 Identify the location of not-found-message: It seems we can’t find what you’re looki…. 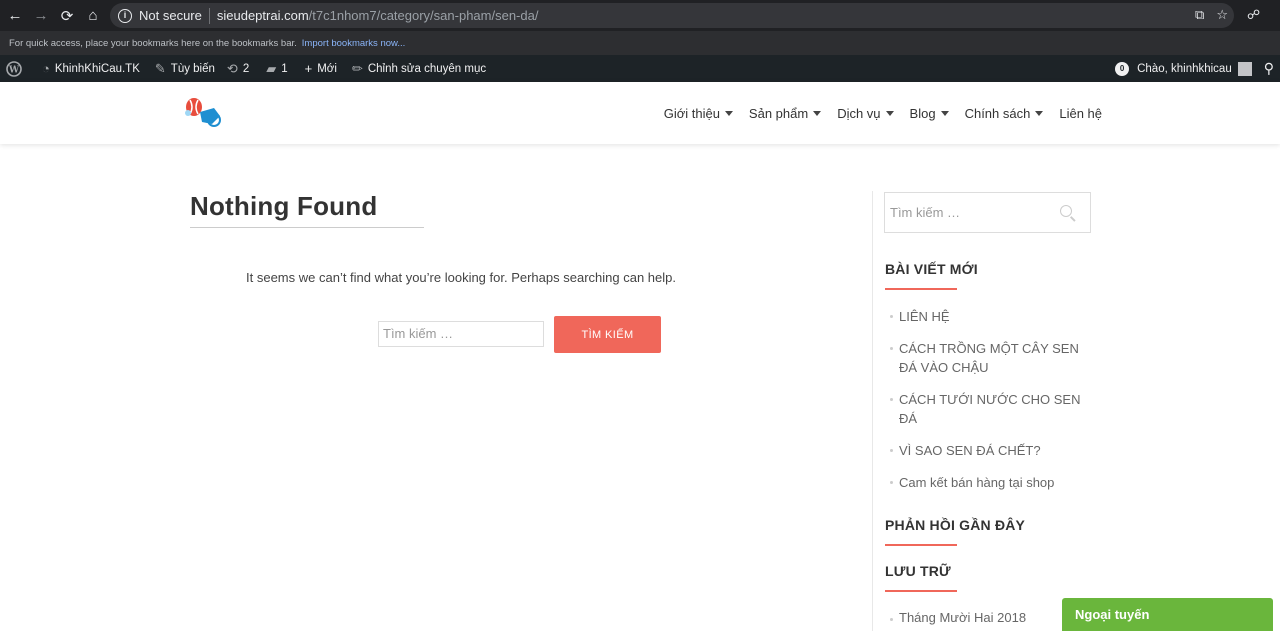
(461, 277).